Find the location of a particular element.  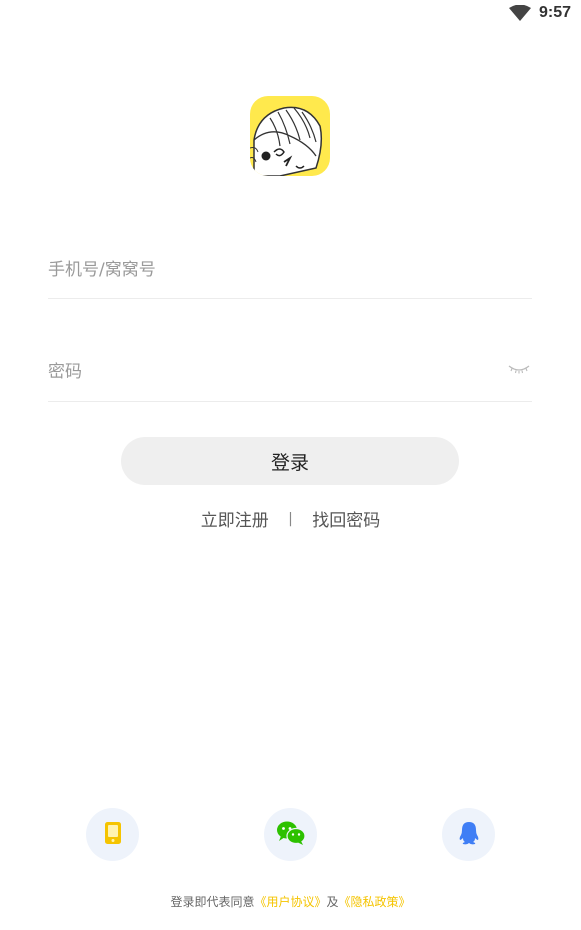

wechat-icon is located at coordinates (291, 835).